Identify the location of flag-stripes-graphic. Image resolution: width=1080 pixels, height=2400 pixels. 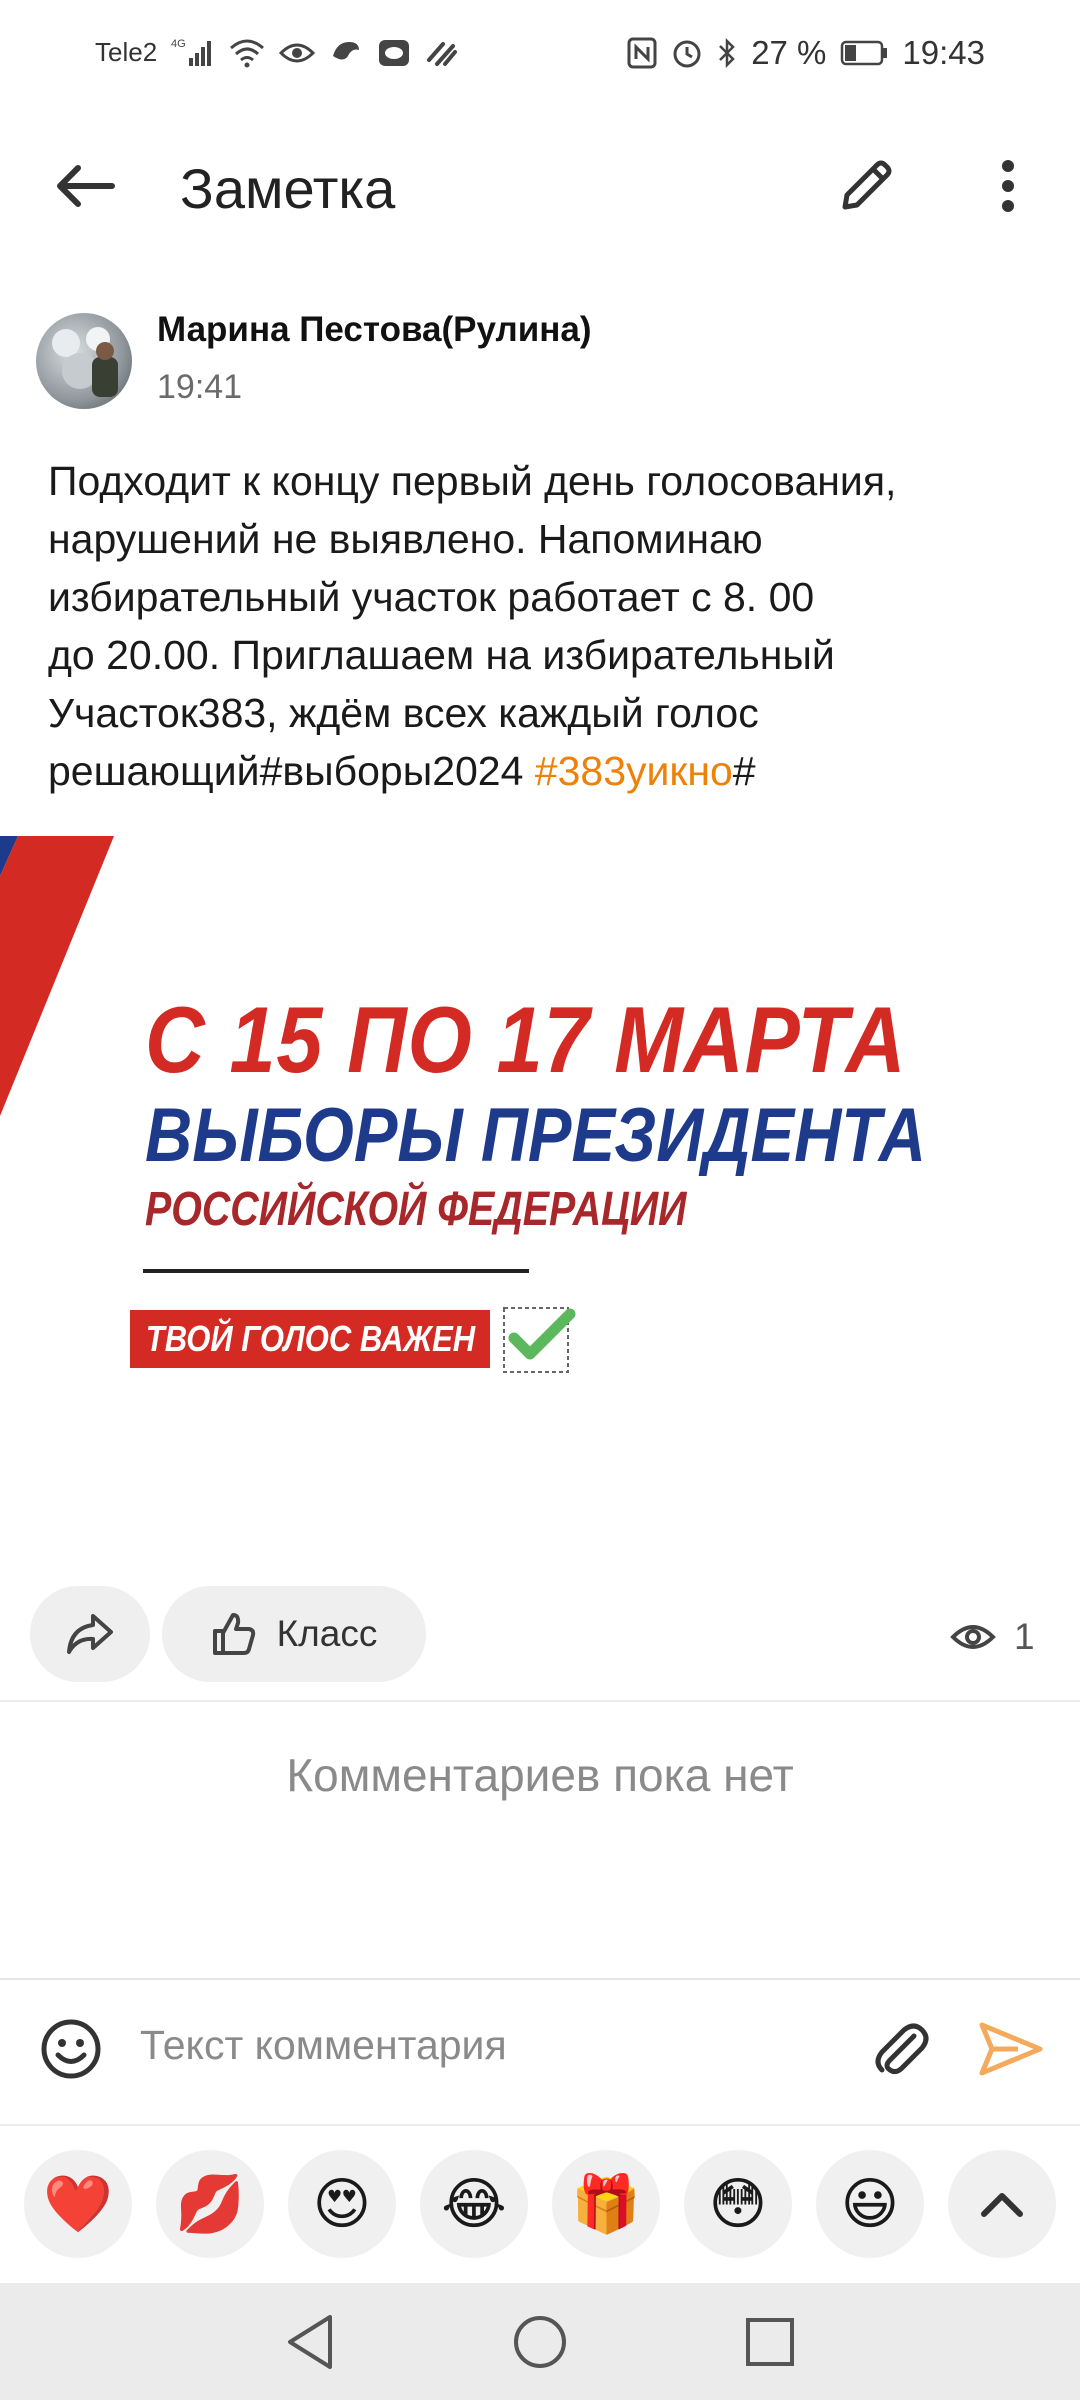
(57, 976).